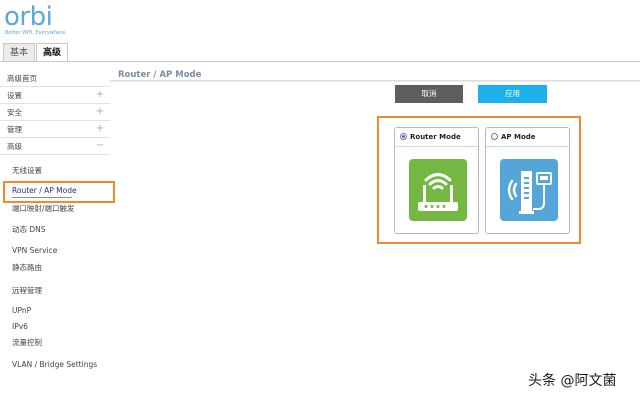 The image size is (640, 400). Describe the element at coordinates (55, 209) in the screenshot. I see `sidebar-item-port-forwarding: 端口映射/端口触发` at that location.